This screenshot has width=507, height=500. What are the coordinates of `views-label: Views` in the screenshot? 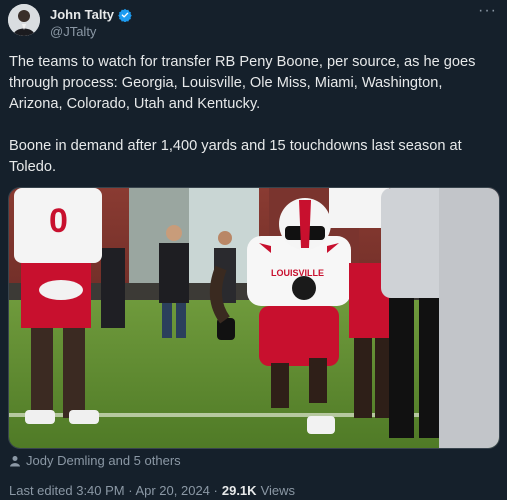 It's located at (278, 490).